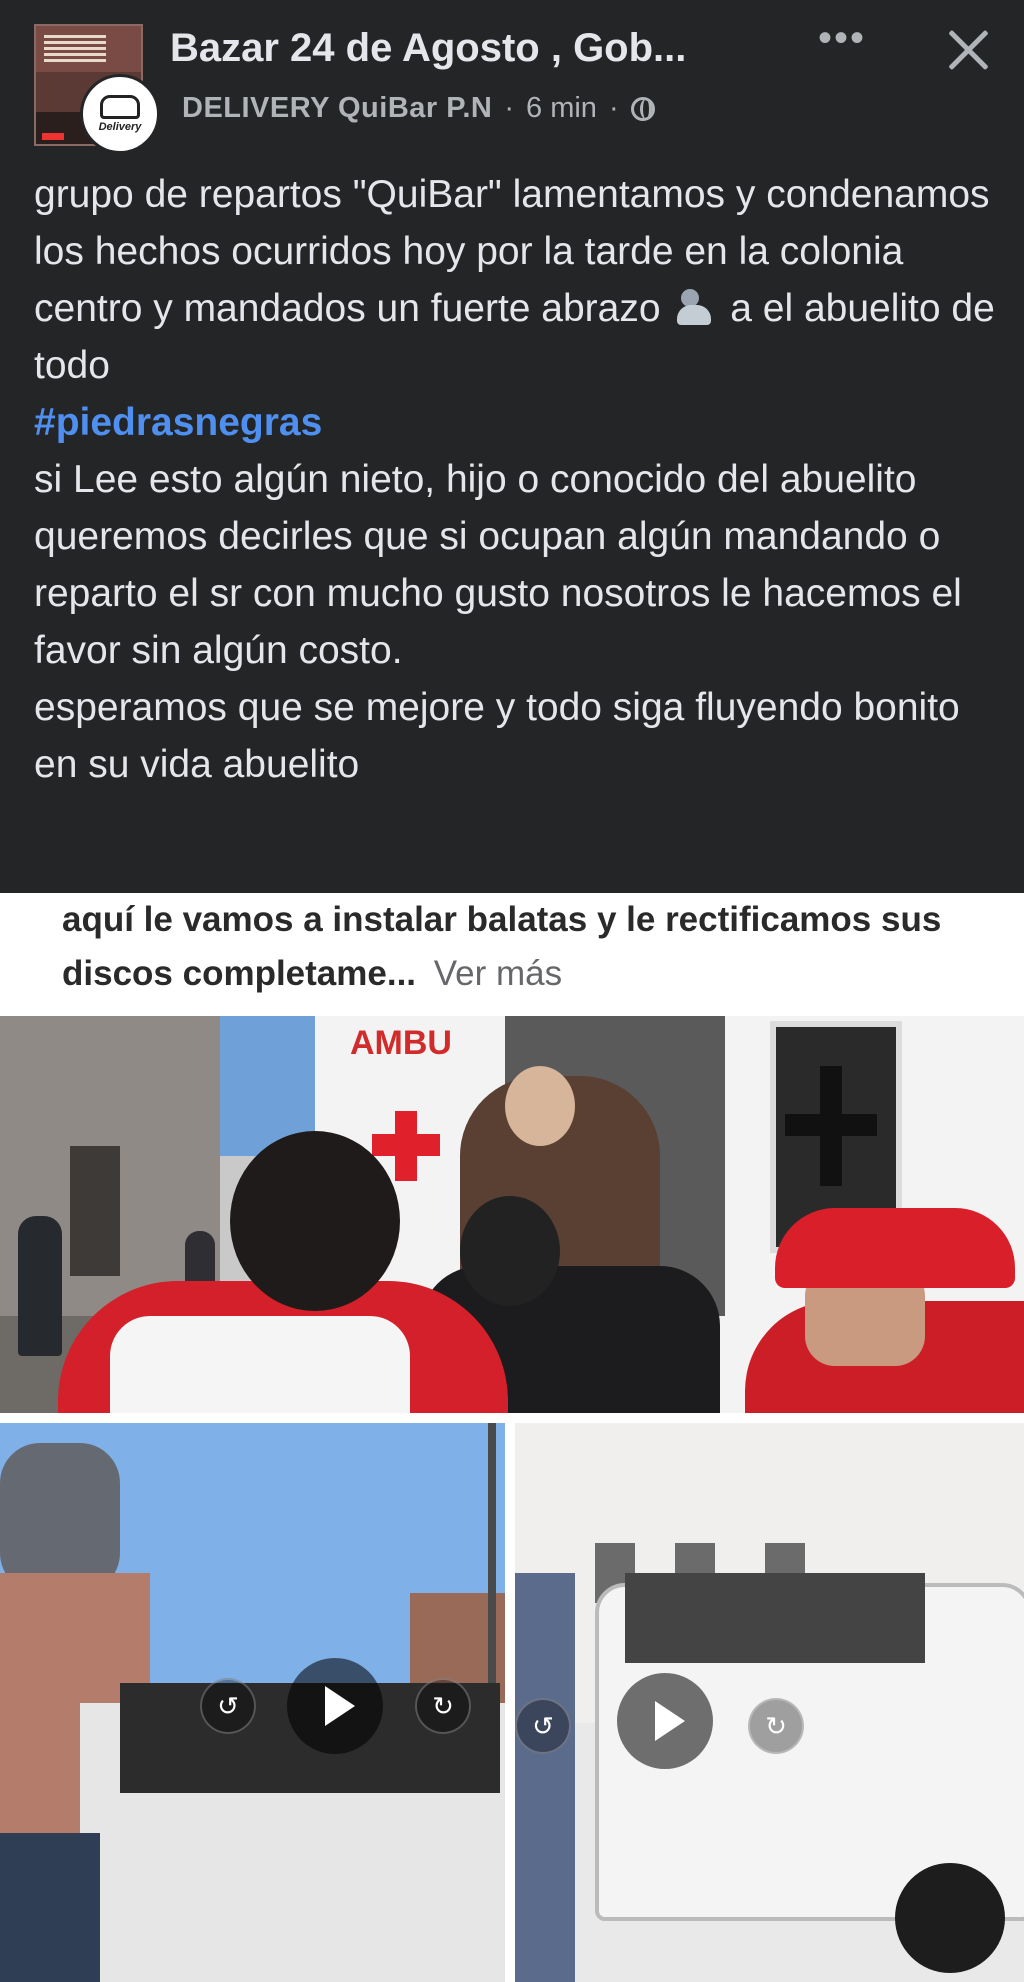 This screenshot has width=1024, height=1982. What do you see at coordinates (498, 973) in the screenshot?
I see `see-more-link: Ver más` at bounding box center [498, 973].